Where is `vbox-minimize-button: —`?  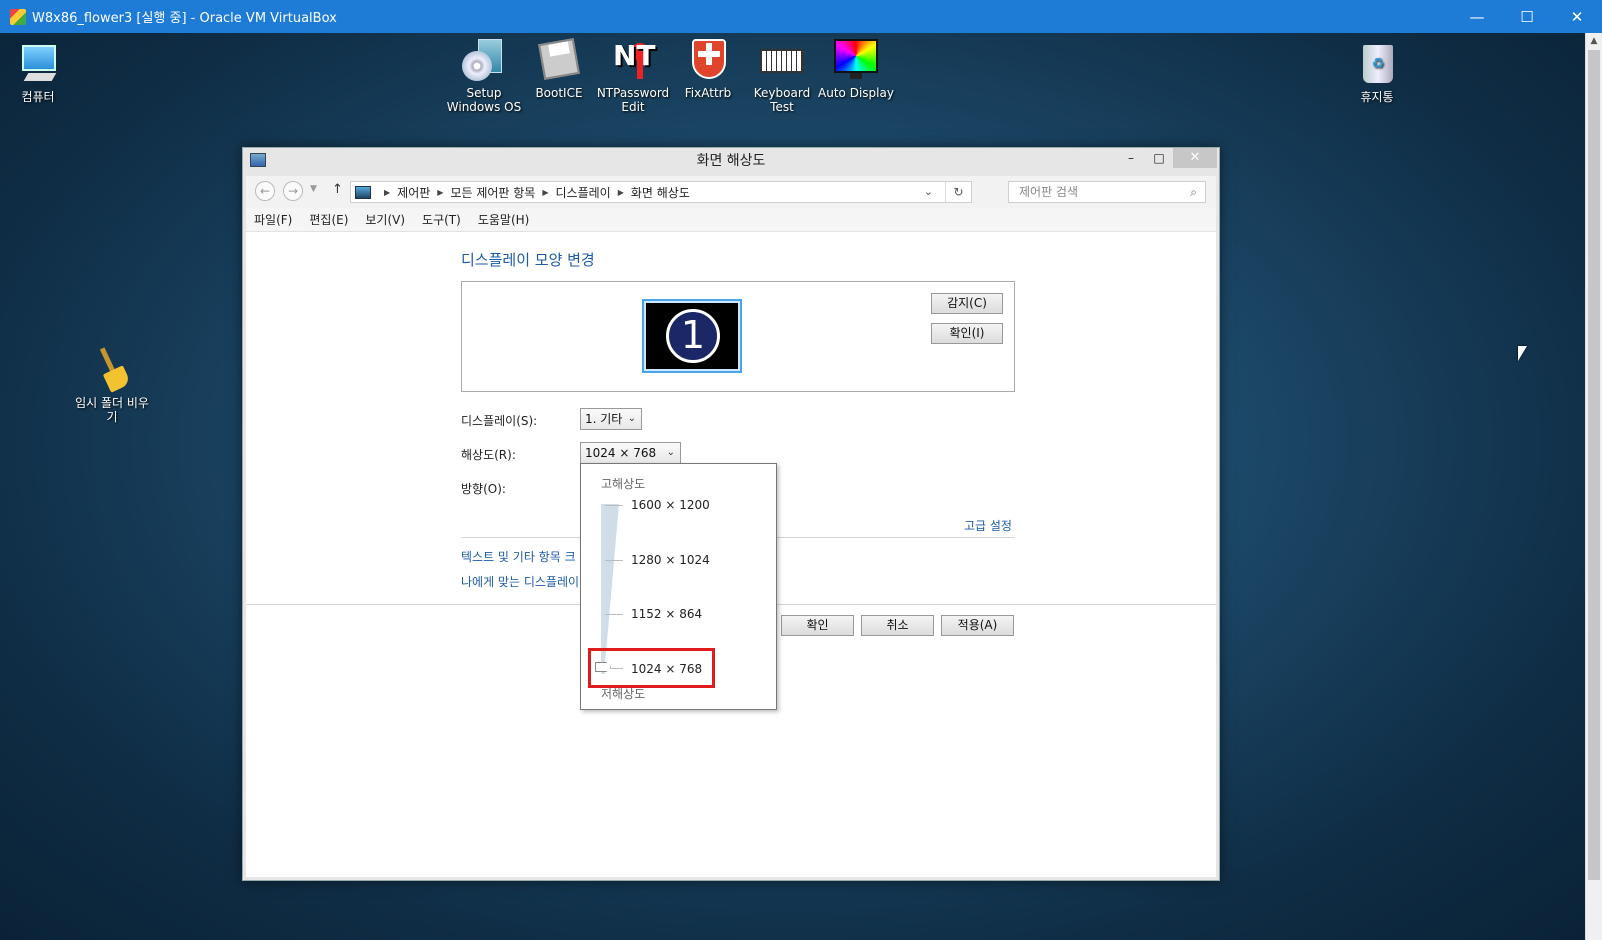 vbox-minimize-button: — is located at coordinates (1477, 16).